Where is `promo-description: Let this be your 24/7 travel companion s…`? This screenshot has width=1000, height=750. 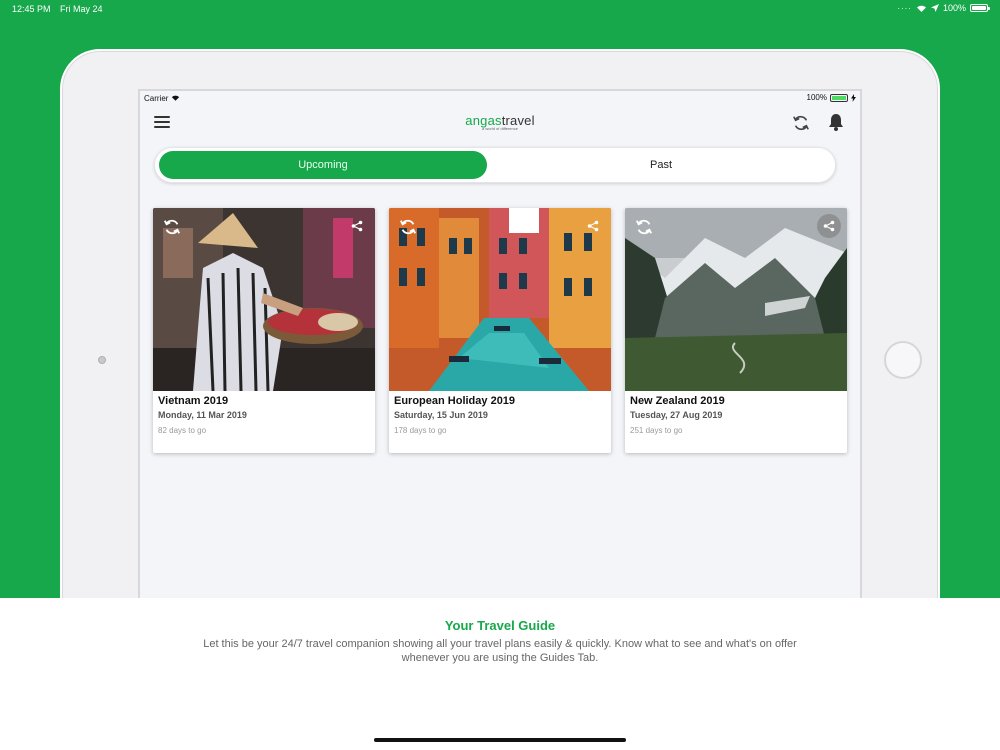 promo-description: Let this be your 24/7 travel companion s… is located at coordinates (500, 651).